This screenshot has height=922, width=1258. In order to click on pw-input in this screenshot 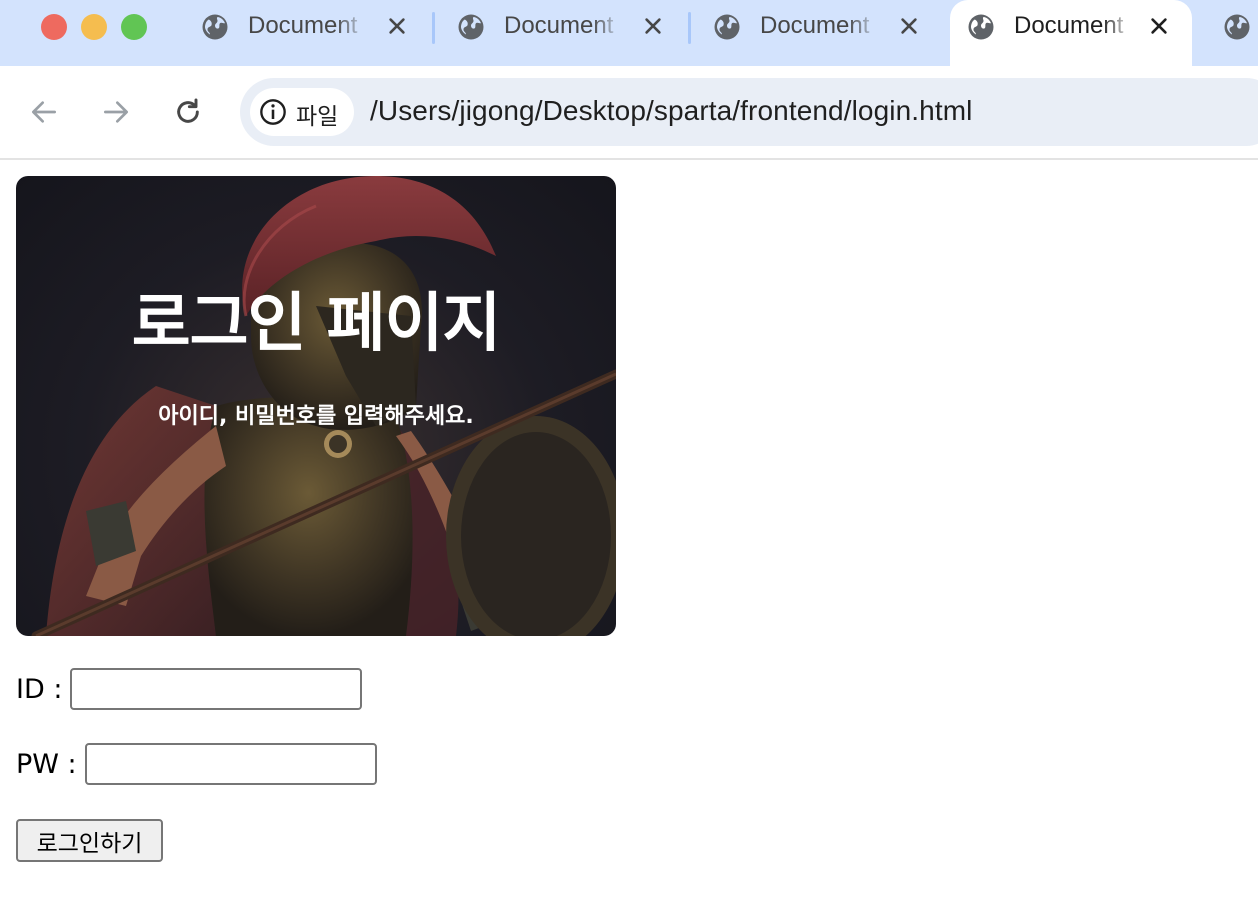, I will do `click(230, 764)`.